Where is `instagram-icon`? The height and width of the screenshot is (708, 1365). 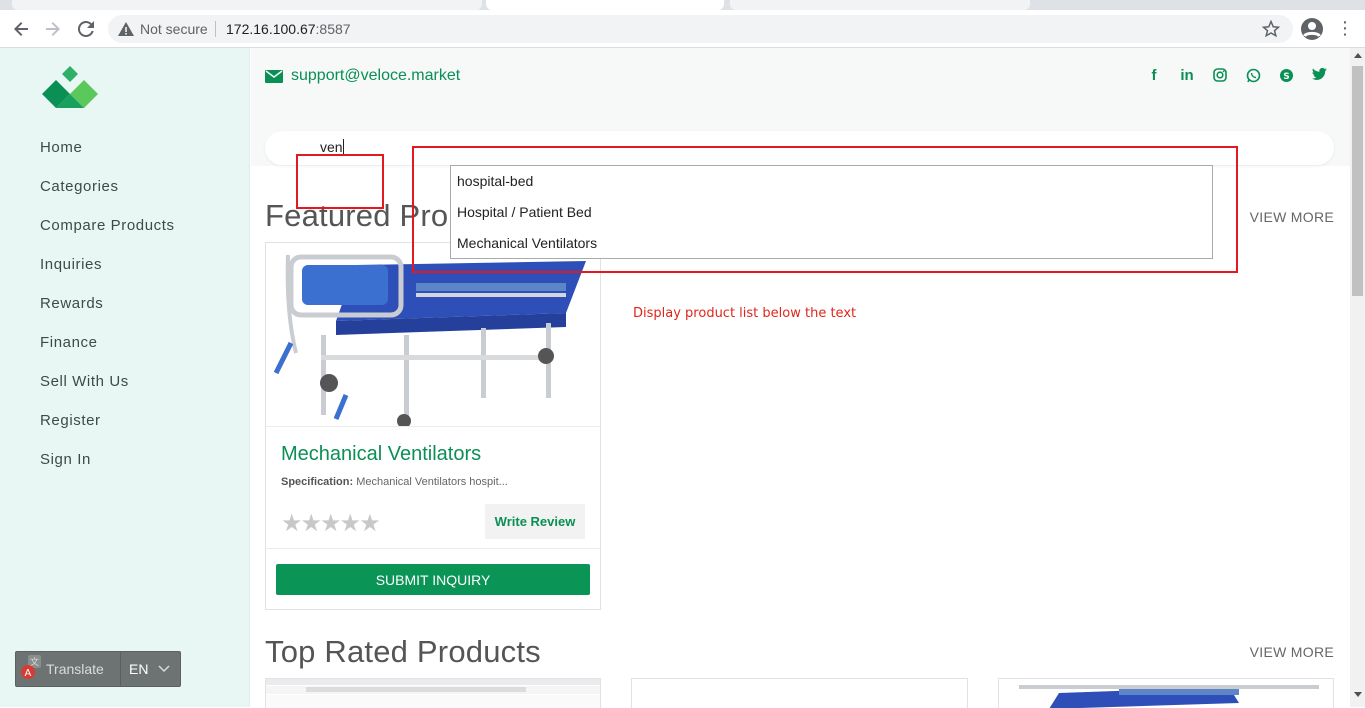
instagram-icon is located at coordinates (1220, 77).